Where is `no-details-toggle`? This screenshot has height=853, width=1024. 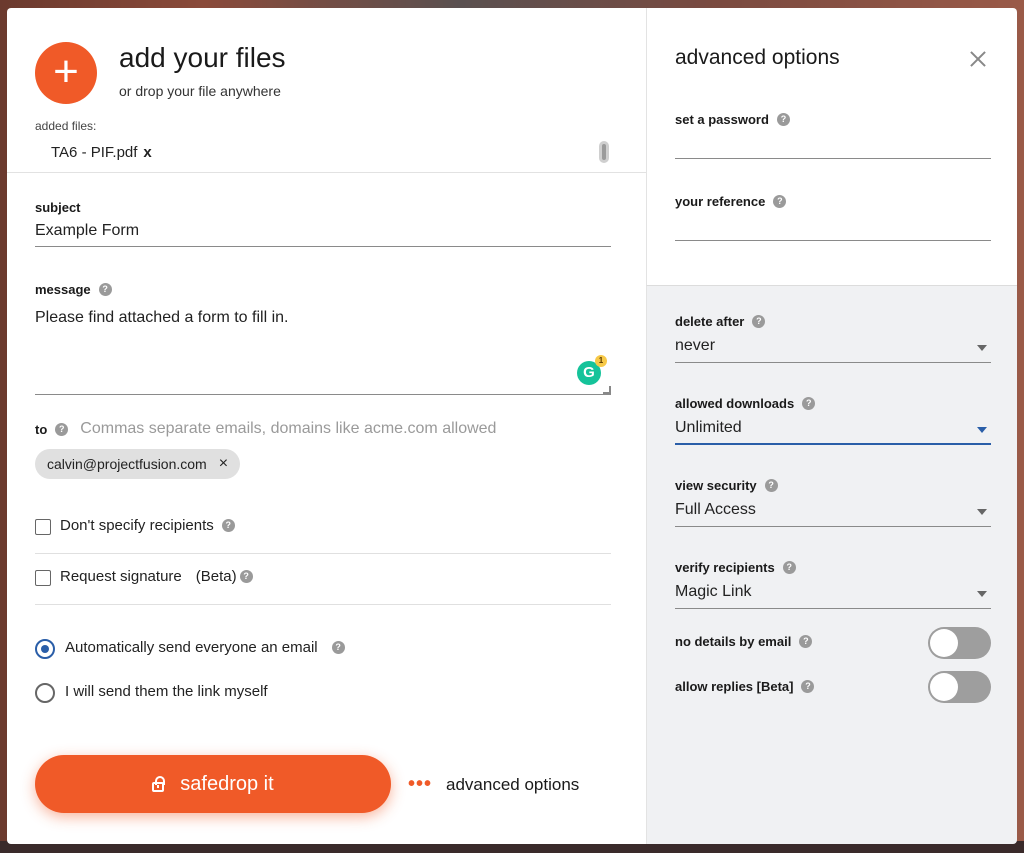 no-details-toggle is located at coordinates (959, 643).